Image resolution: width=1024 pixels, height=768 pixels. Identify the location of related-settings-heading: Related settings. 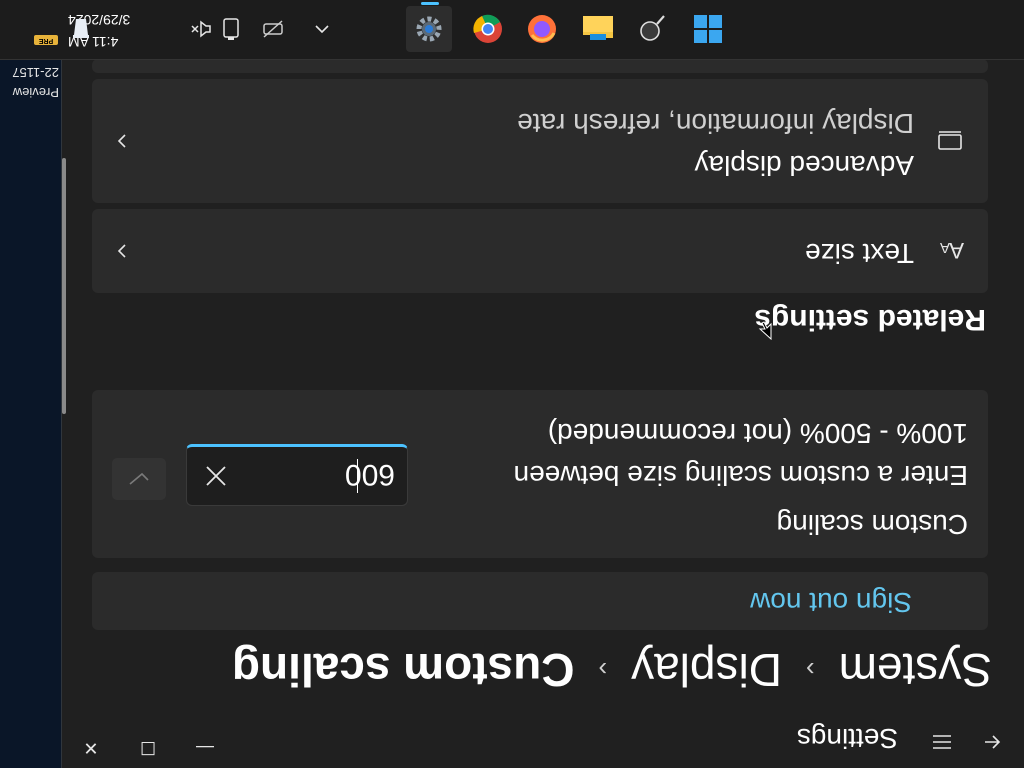
(870, 319).